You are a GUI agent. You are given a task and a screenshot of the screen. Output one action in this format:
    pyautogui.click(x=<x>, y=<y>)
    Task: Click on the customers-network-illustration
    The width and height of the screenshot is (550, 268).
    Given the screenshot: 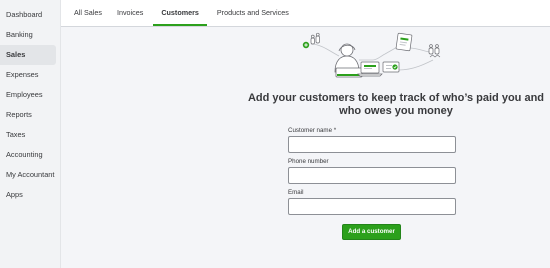 What is the action you would take?
    pyautogui.click(x=371, y=55)
    